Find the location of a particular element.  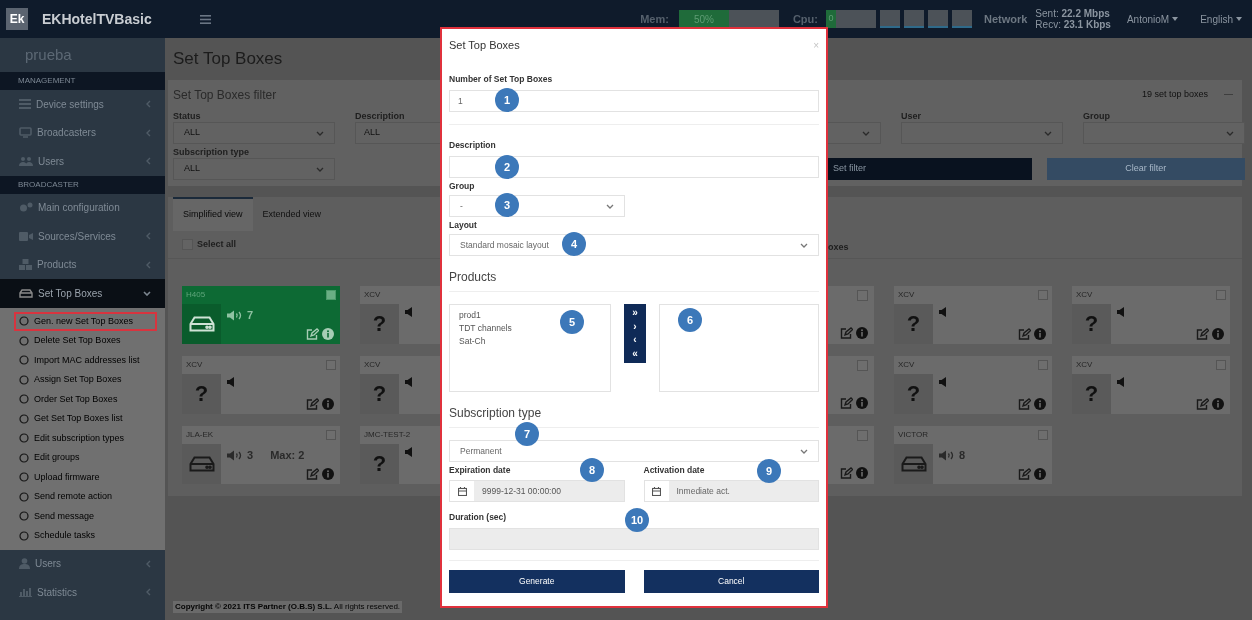

date-field: 9999-12-31 00:00:00 is located at coordinates (537, 491).